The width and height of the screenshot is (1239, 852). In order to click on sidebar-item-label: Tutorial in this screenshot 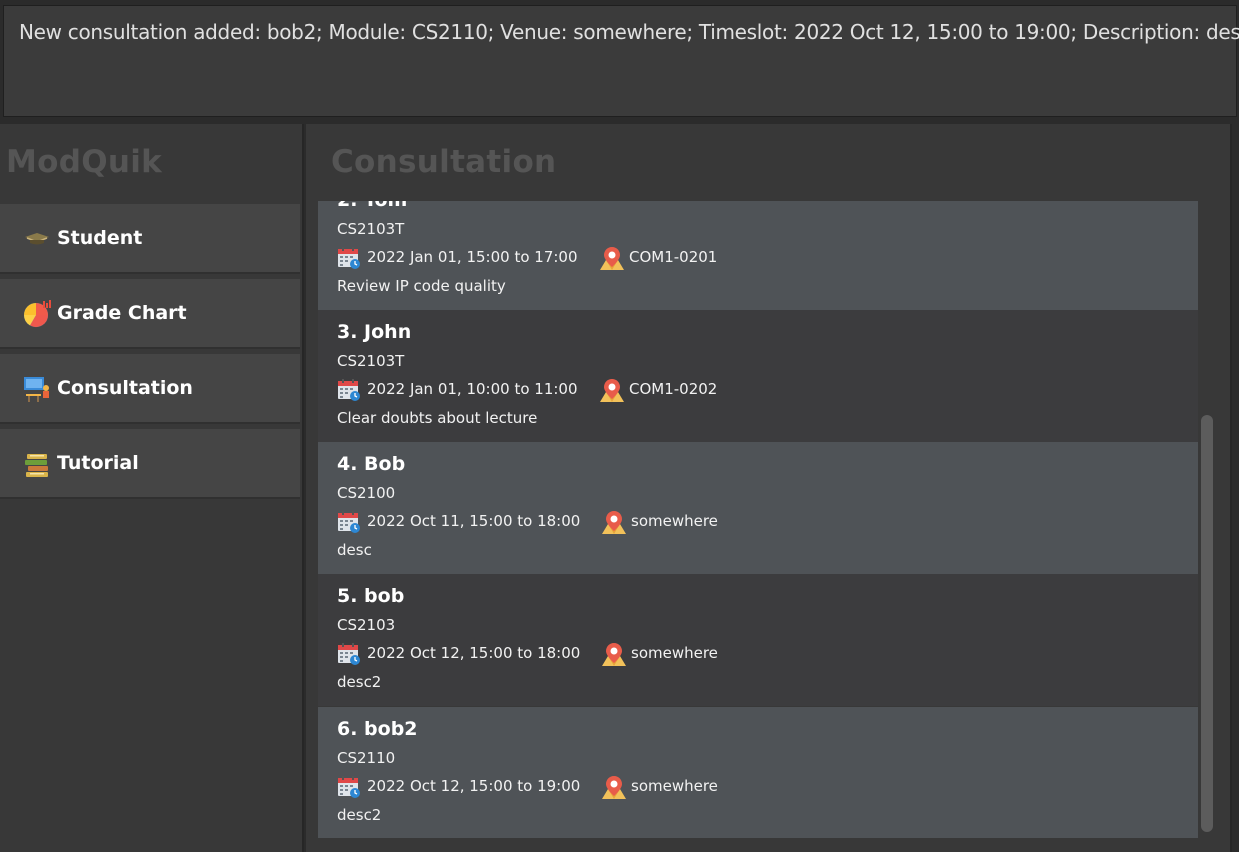, I will do `click(98, 463)`.